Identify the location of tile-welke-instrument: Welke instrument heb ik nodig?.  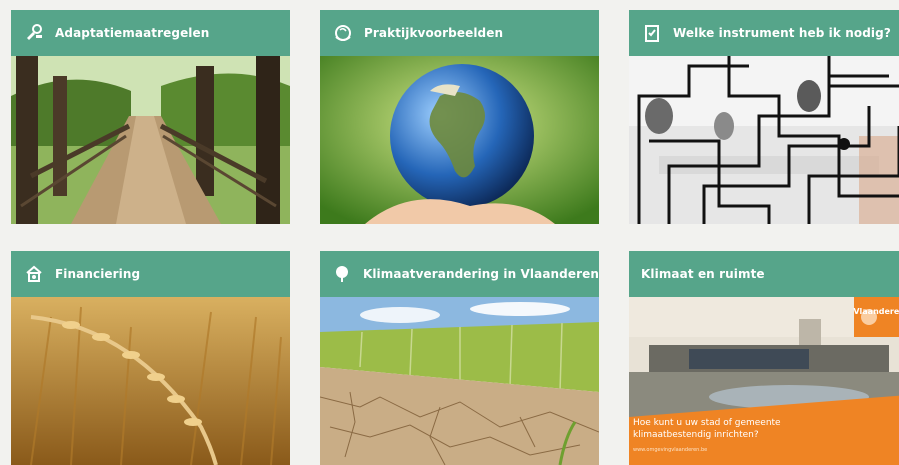
(764, 117).